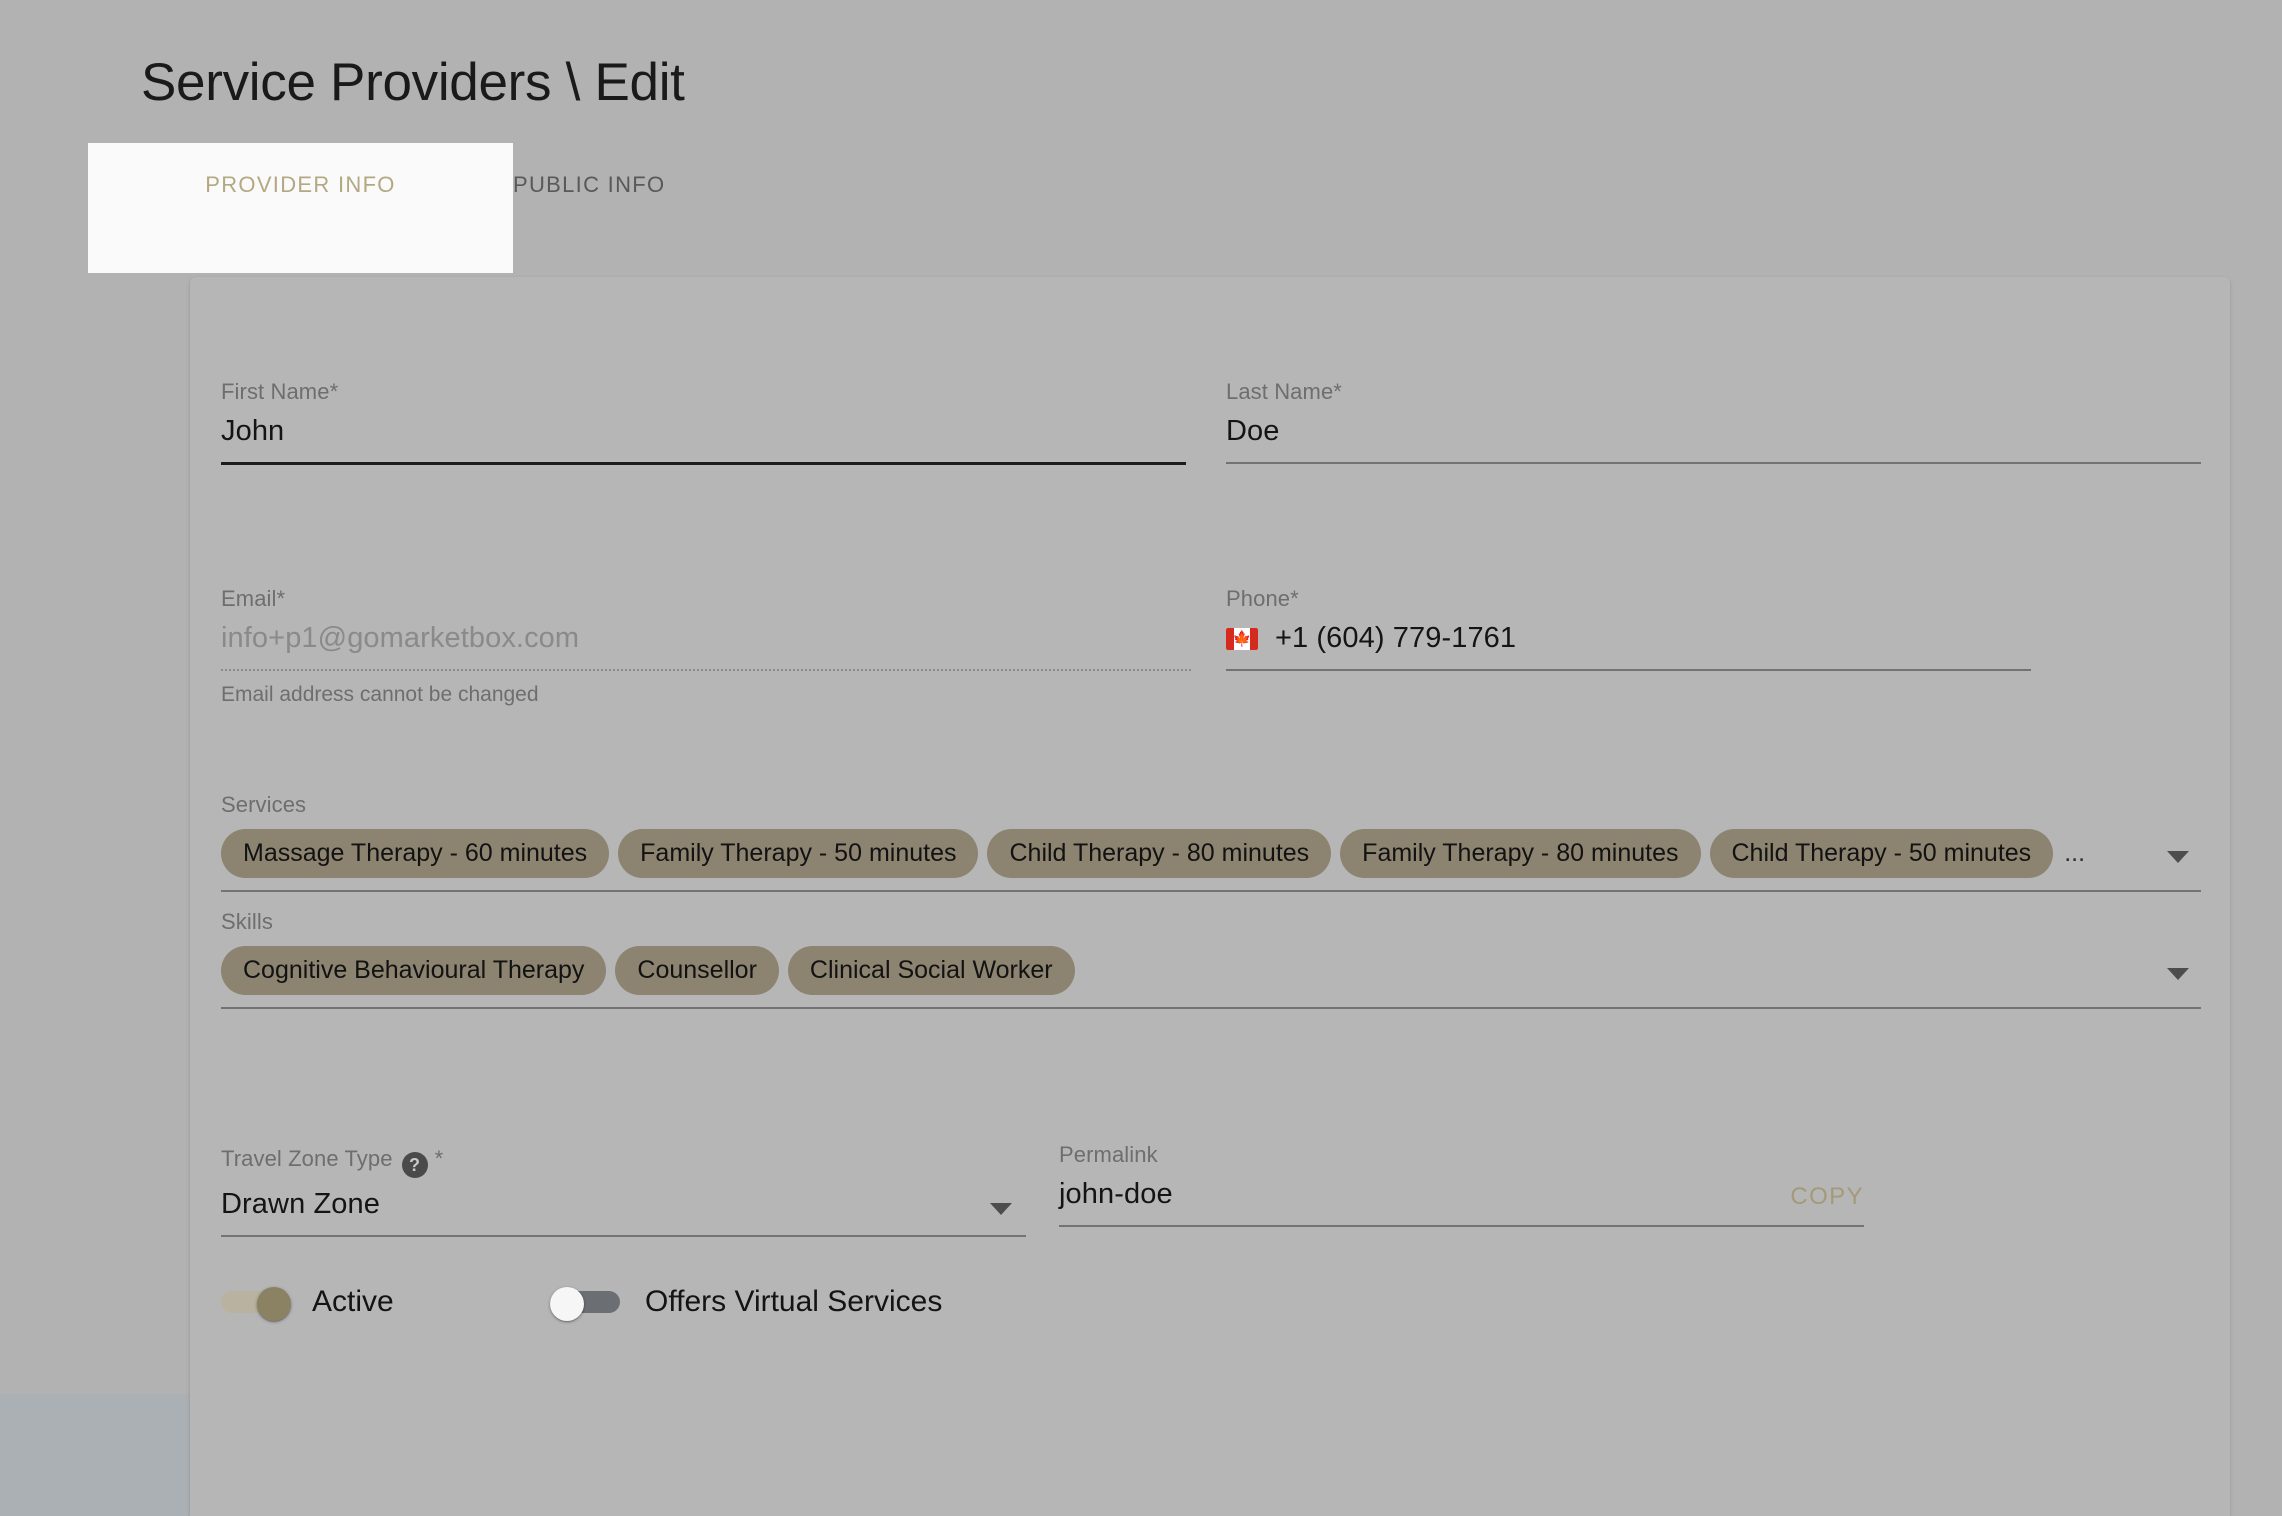 This screenshot has width=2282, height=1516. I want to click on travel-zone-type-label: Travel Zone Type? *, so click(623, 1162).